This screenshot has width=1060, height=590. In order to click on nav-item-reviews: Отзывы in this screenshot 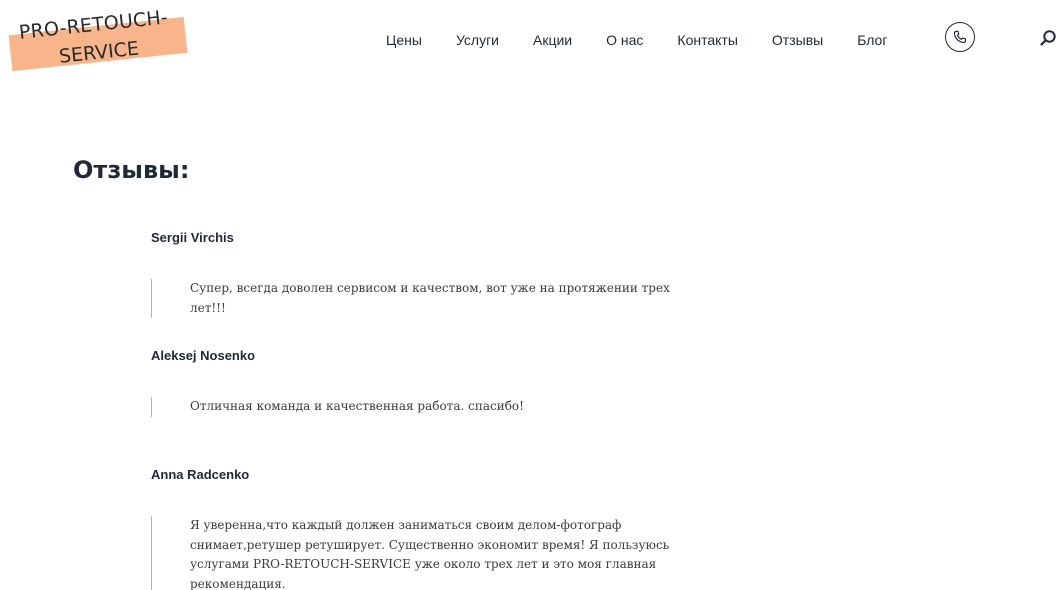, I will do `click(797, 40)`.